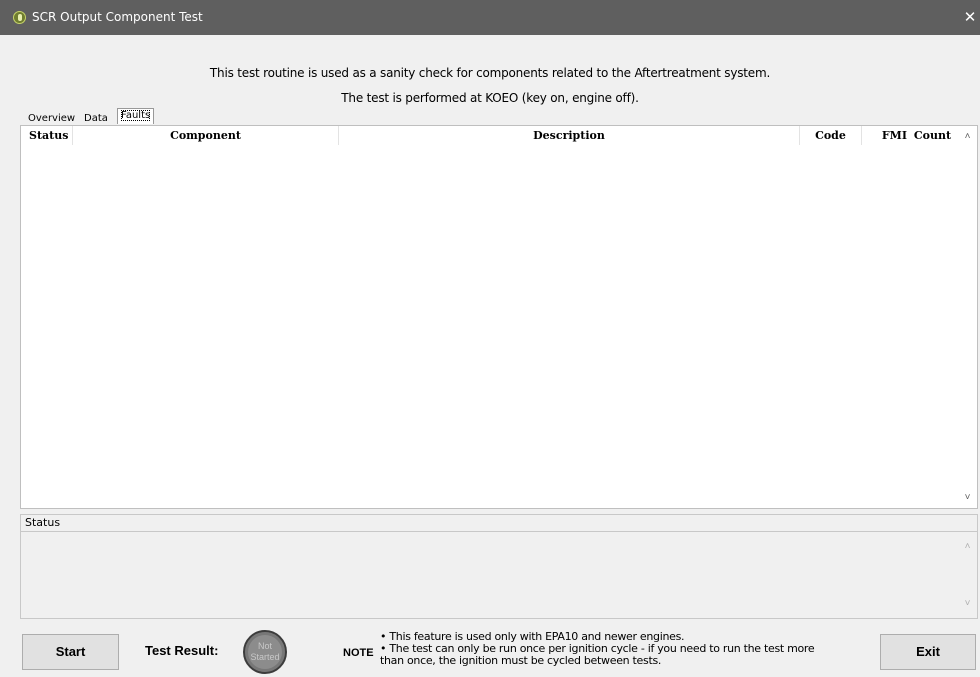 The height and width of the screenshot is (677, 980). Describe the element at coordinates (182, 650) in the screenshot. I see `test-result-label: Test Result:` at that location.